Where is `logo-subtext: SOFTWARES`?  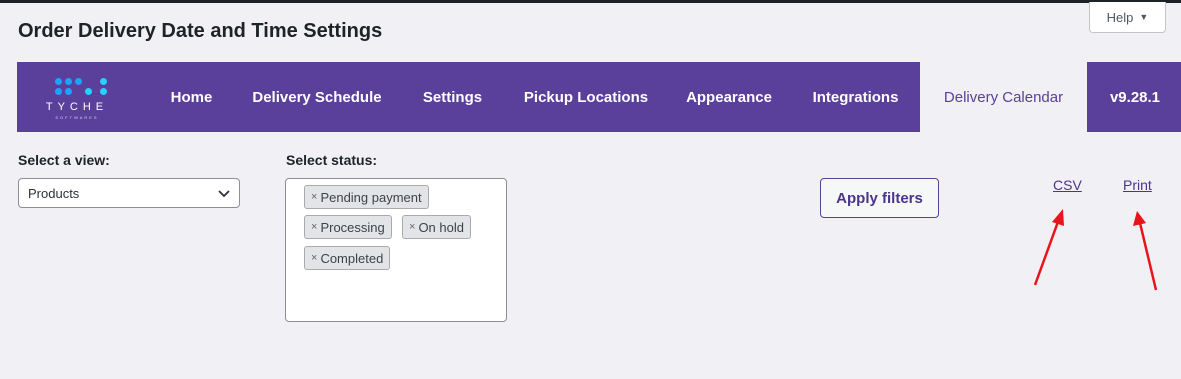 logo-subtext: SOFTWARES is located at coordinates (77, 117).